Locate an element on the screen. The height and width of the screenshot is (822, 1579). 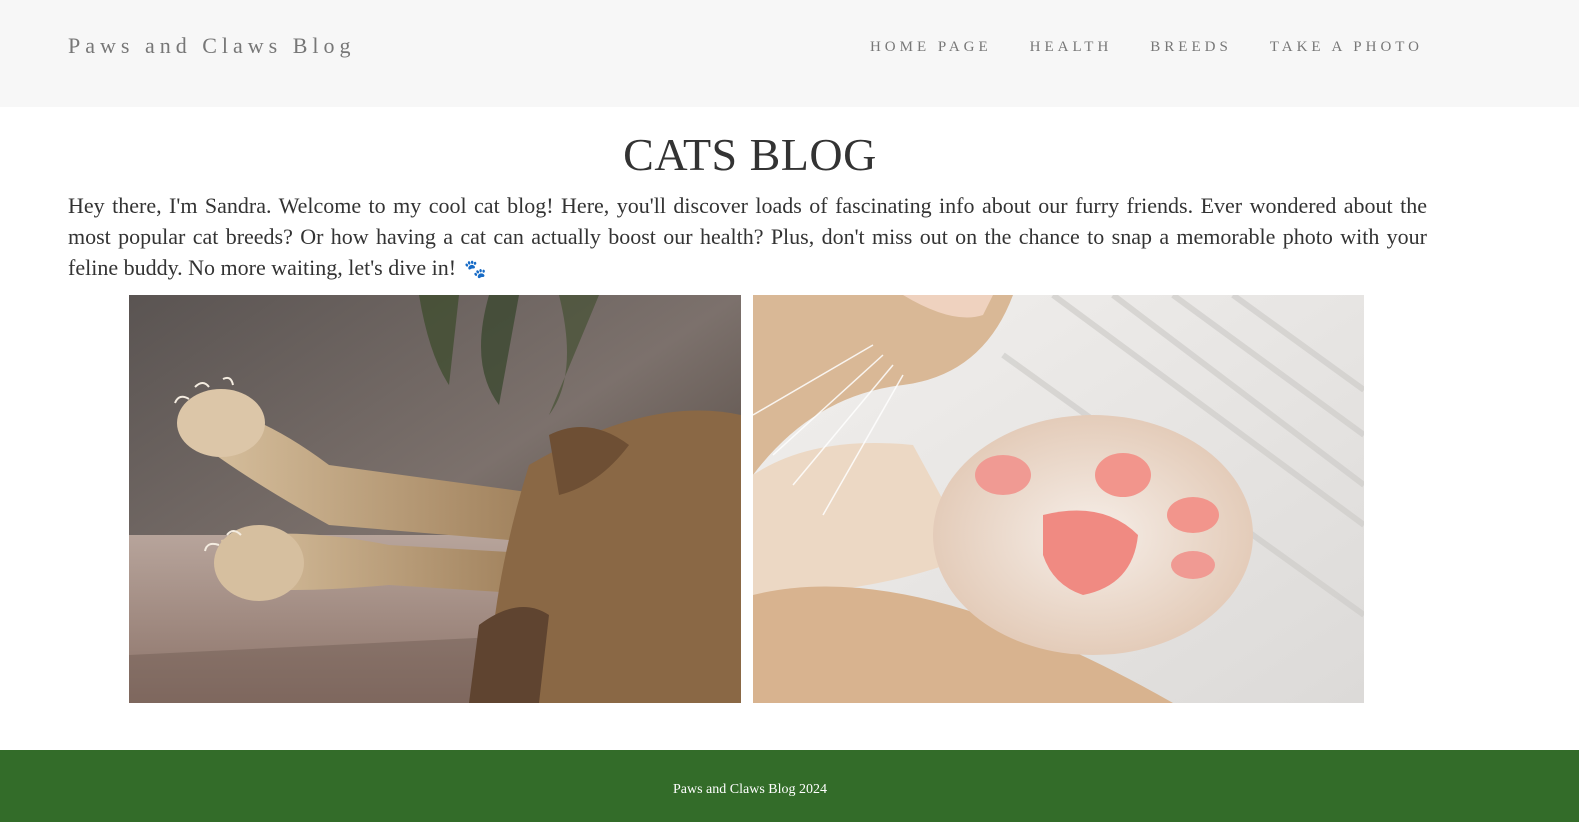
page-title: CATS BLOG is located at coordinates (750, 154).